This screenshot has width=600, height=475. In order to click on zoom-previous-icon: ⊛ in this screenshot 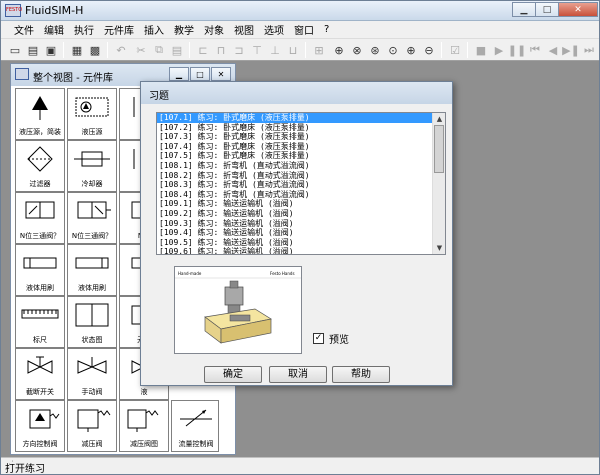, I will do `click(375, 50)`.